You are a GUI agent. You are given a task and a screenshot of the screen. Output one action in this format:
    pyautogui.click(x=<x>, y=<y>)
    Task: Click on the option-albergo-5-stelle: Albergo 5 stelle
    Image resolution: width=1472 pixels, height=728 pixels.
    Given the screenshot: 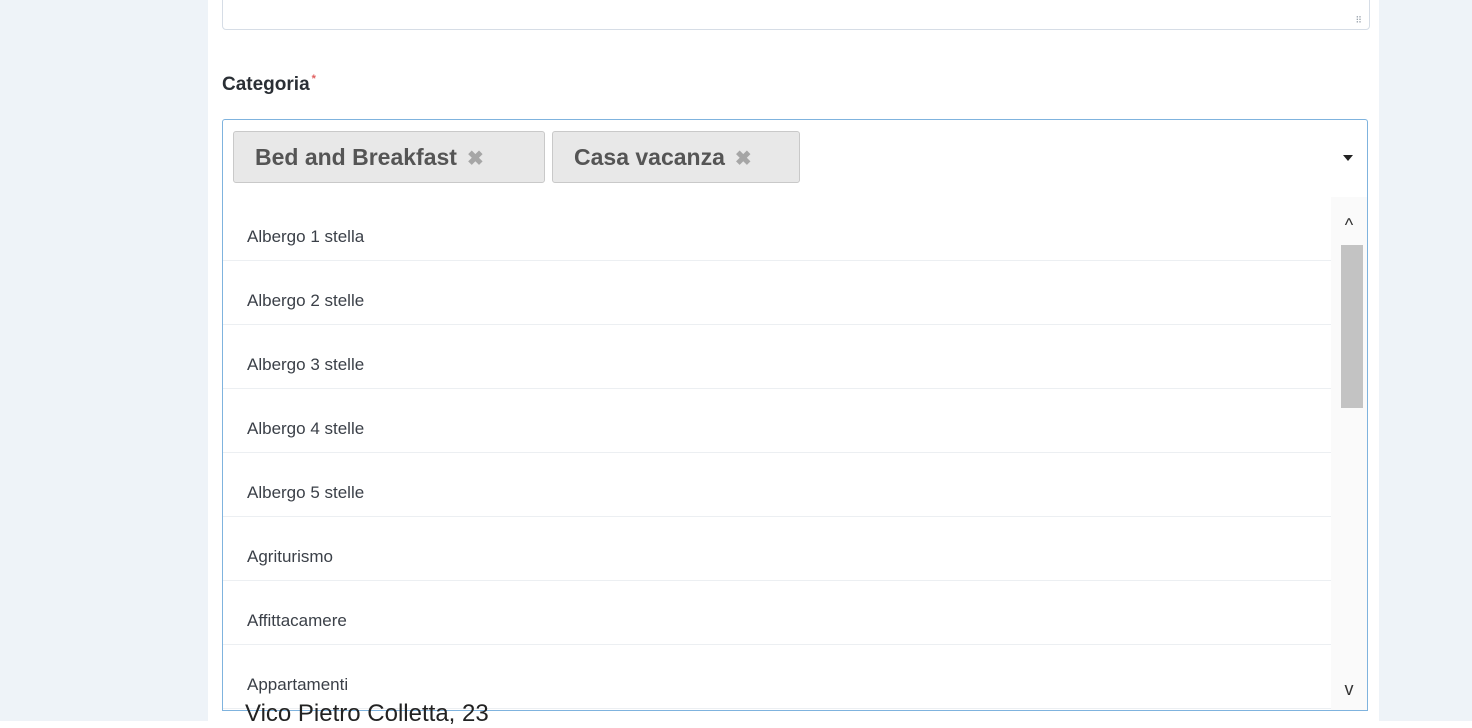 What is the action you would take?
    pyautogui.click(x=777, y=485)
    